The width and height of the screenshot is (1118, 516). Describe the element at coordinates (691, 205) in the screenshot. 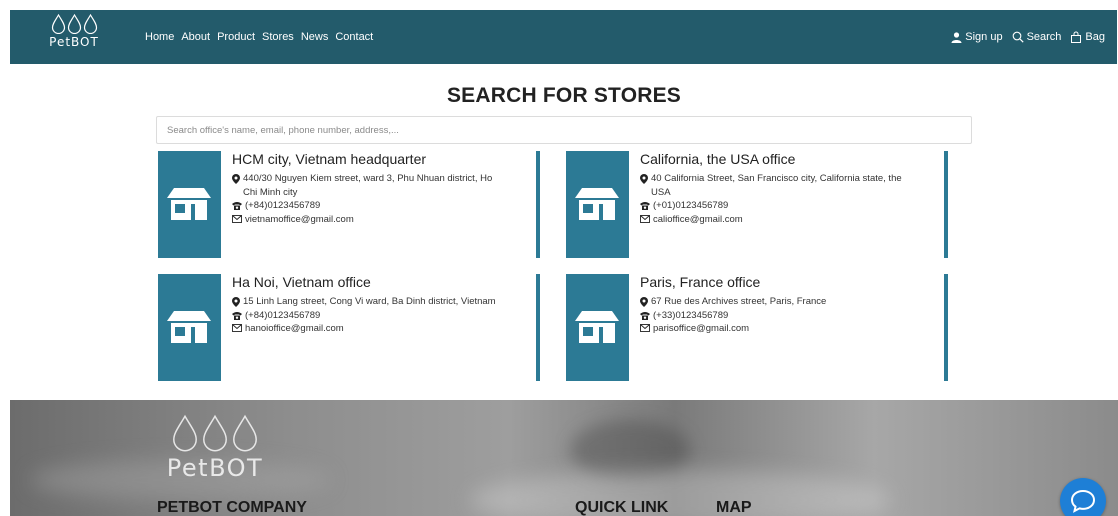

I see `store-phone: (+01)0123456789` at that location.